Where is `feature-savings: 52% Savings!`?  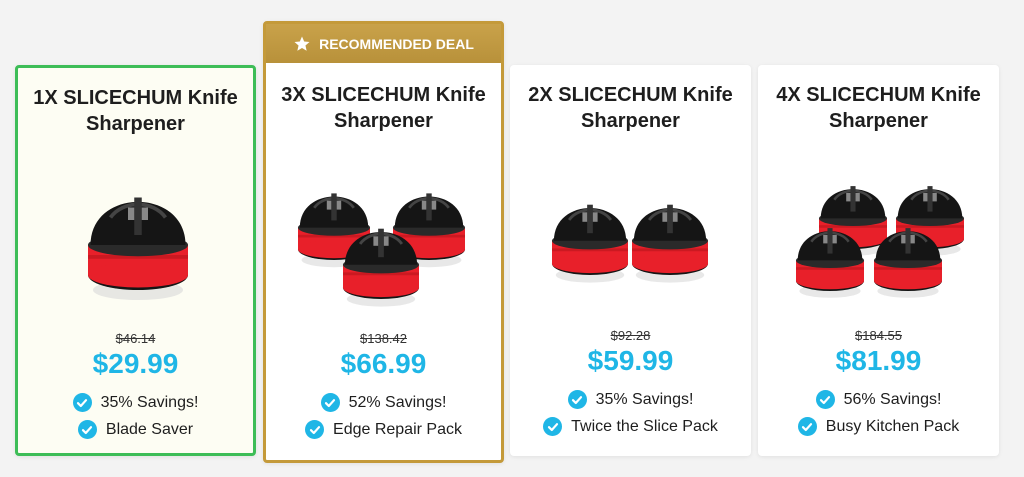
feature-savings: 52% Savings! is located at coordinates (383, 402).